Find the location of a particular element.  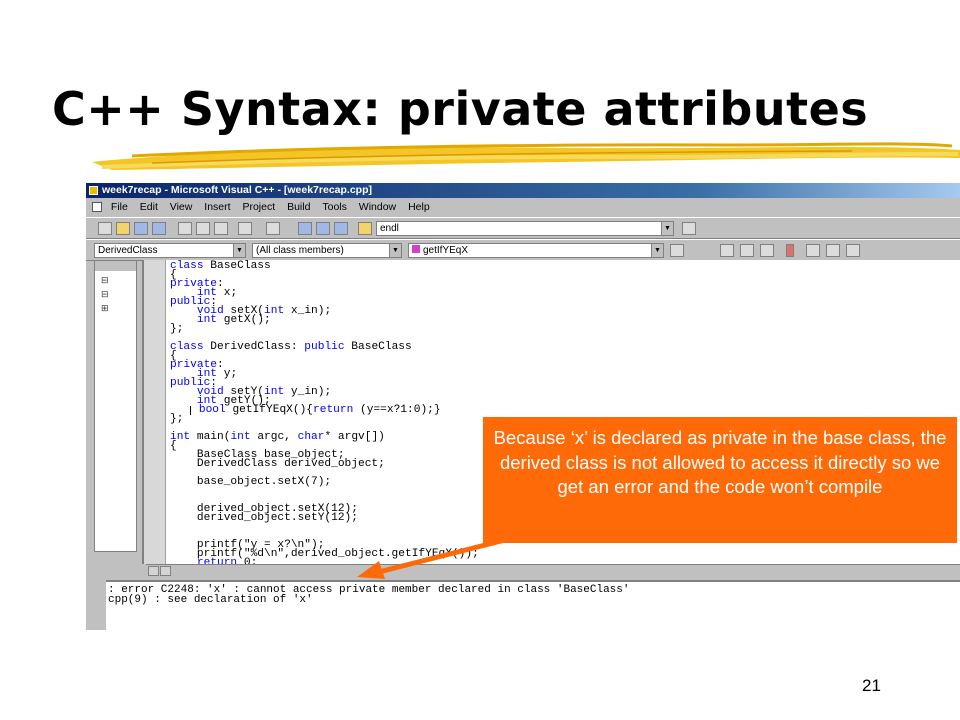

menu-window: Window is located at coordinates (377, 207).